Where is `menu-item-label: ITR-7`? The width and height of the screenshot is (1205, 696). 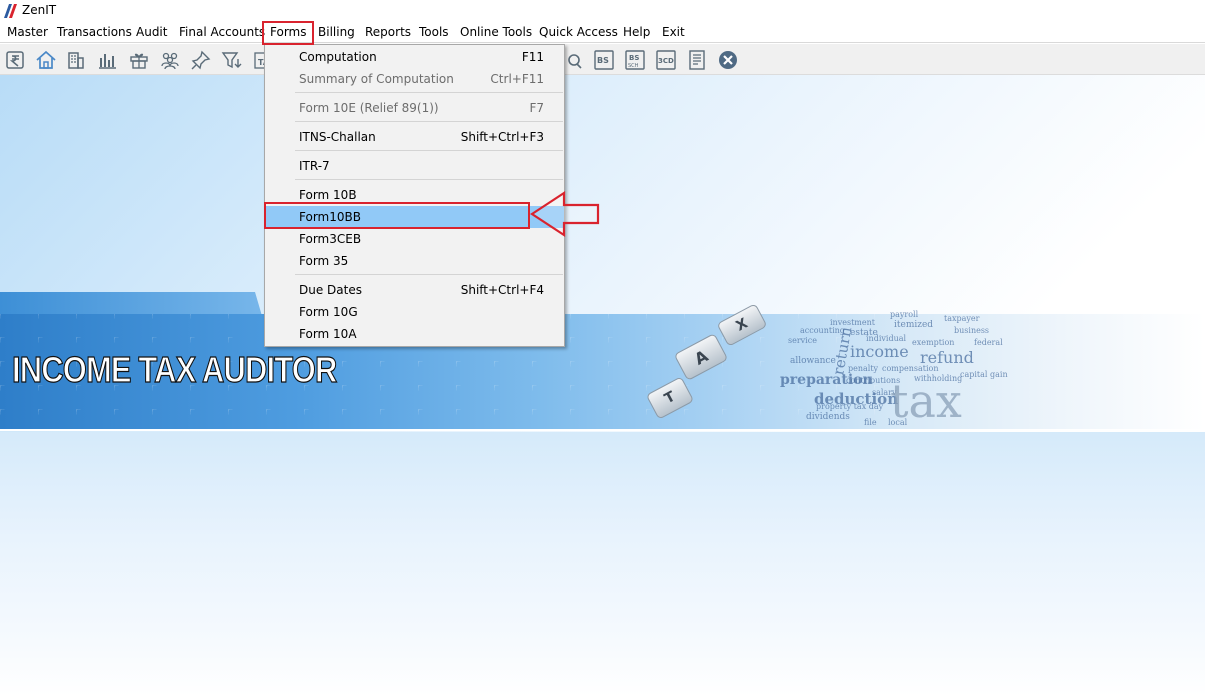
menu-item-label: ITR-7 is located at coordinates (314, 166).